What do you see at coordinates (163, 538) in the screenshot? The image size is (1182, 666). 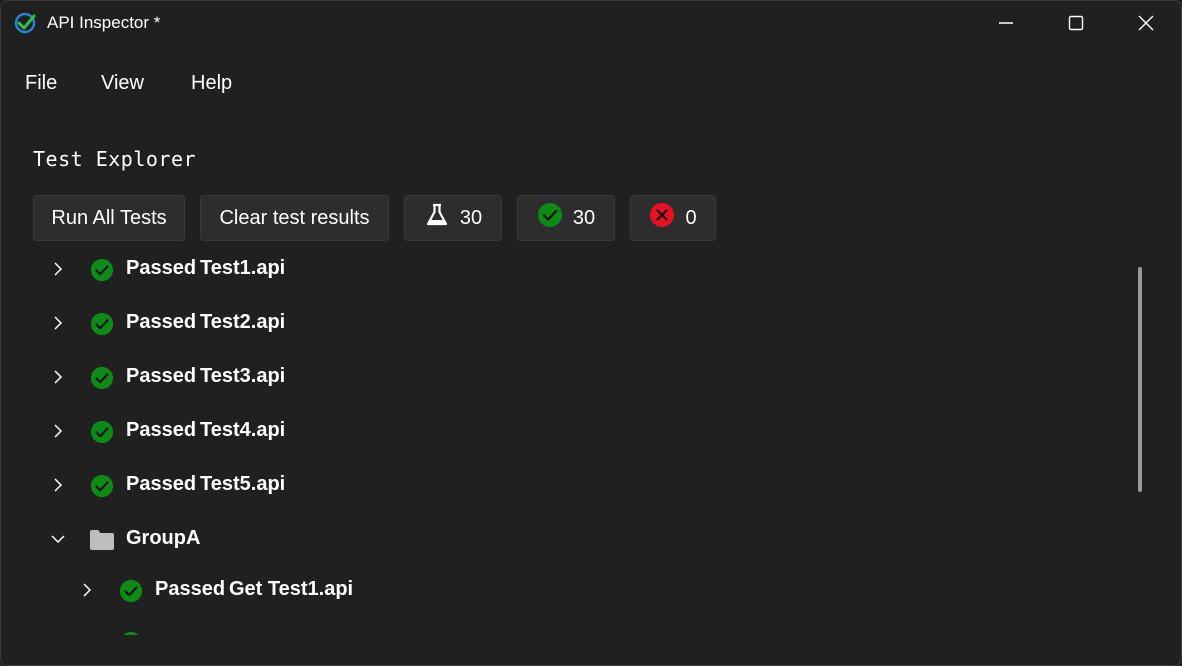 I see `tree-group-name: GroupA` at bounding box center [163, 538].